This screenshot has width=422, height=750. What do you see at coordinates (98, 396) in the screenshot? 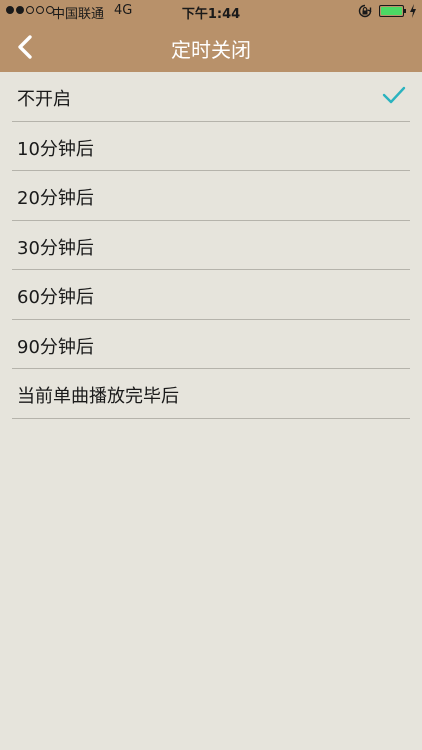
I see `option-label: 当前单曲播放完毕后` at bounding box center [98, 396].